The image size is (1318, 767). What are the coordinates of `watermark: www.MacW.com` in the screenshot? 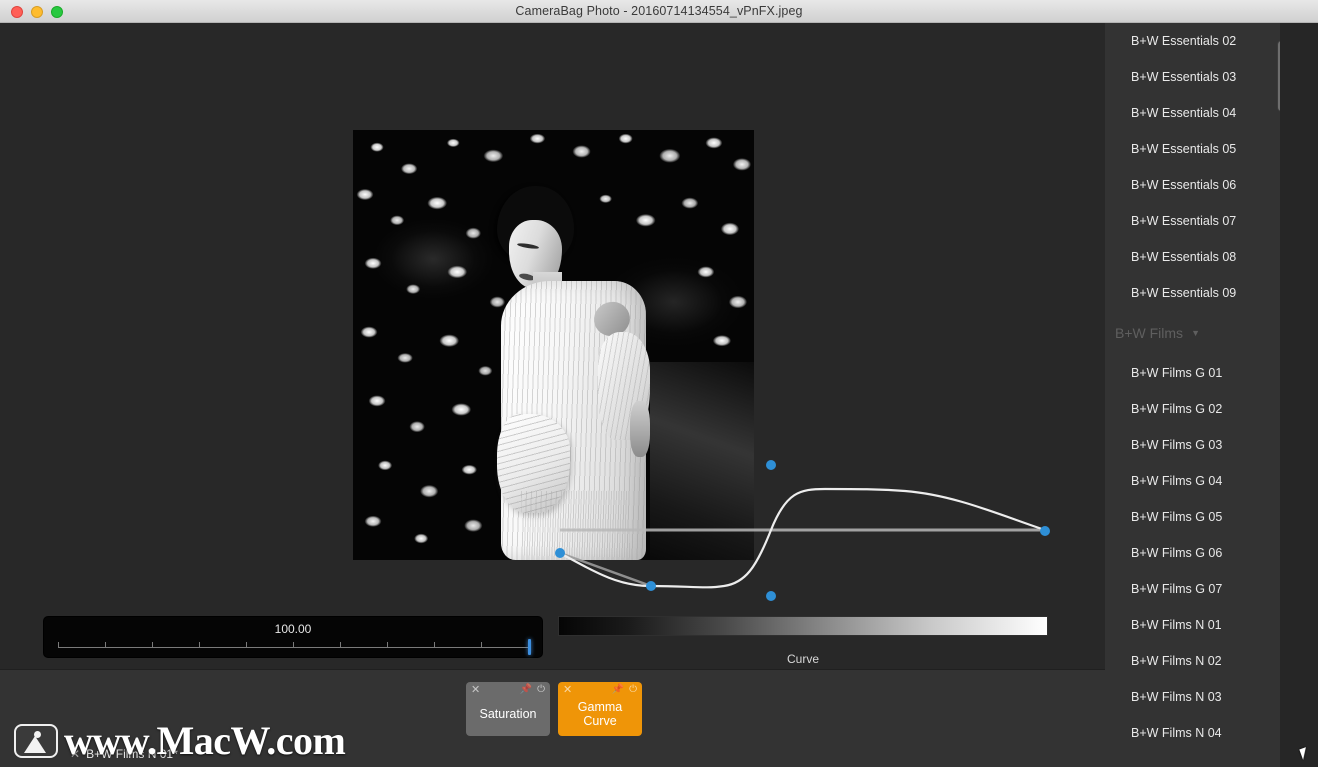 It's located at (180, 740).